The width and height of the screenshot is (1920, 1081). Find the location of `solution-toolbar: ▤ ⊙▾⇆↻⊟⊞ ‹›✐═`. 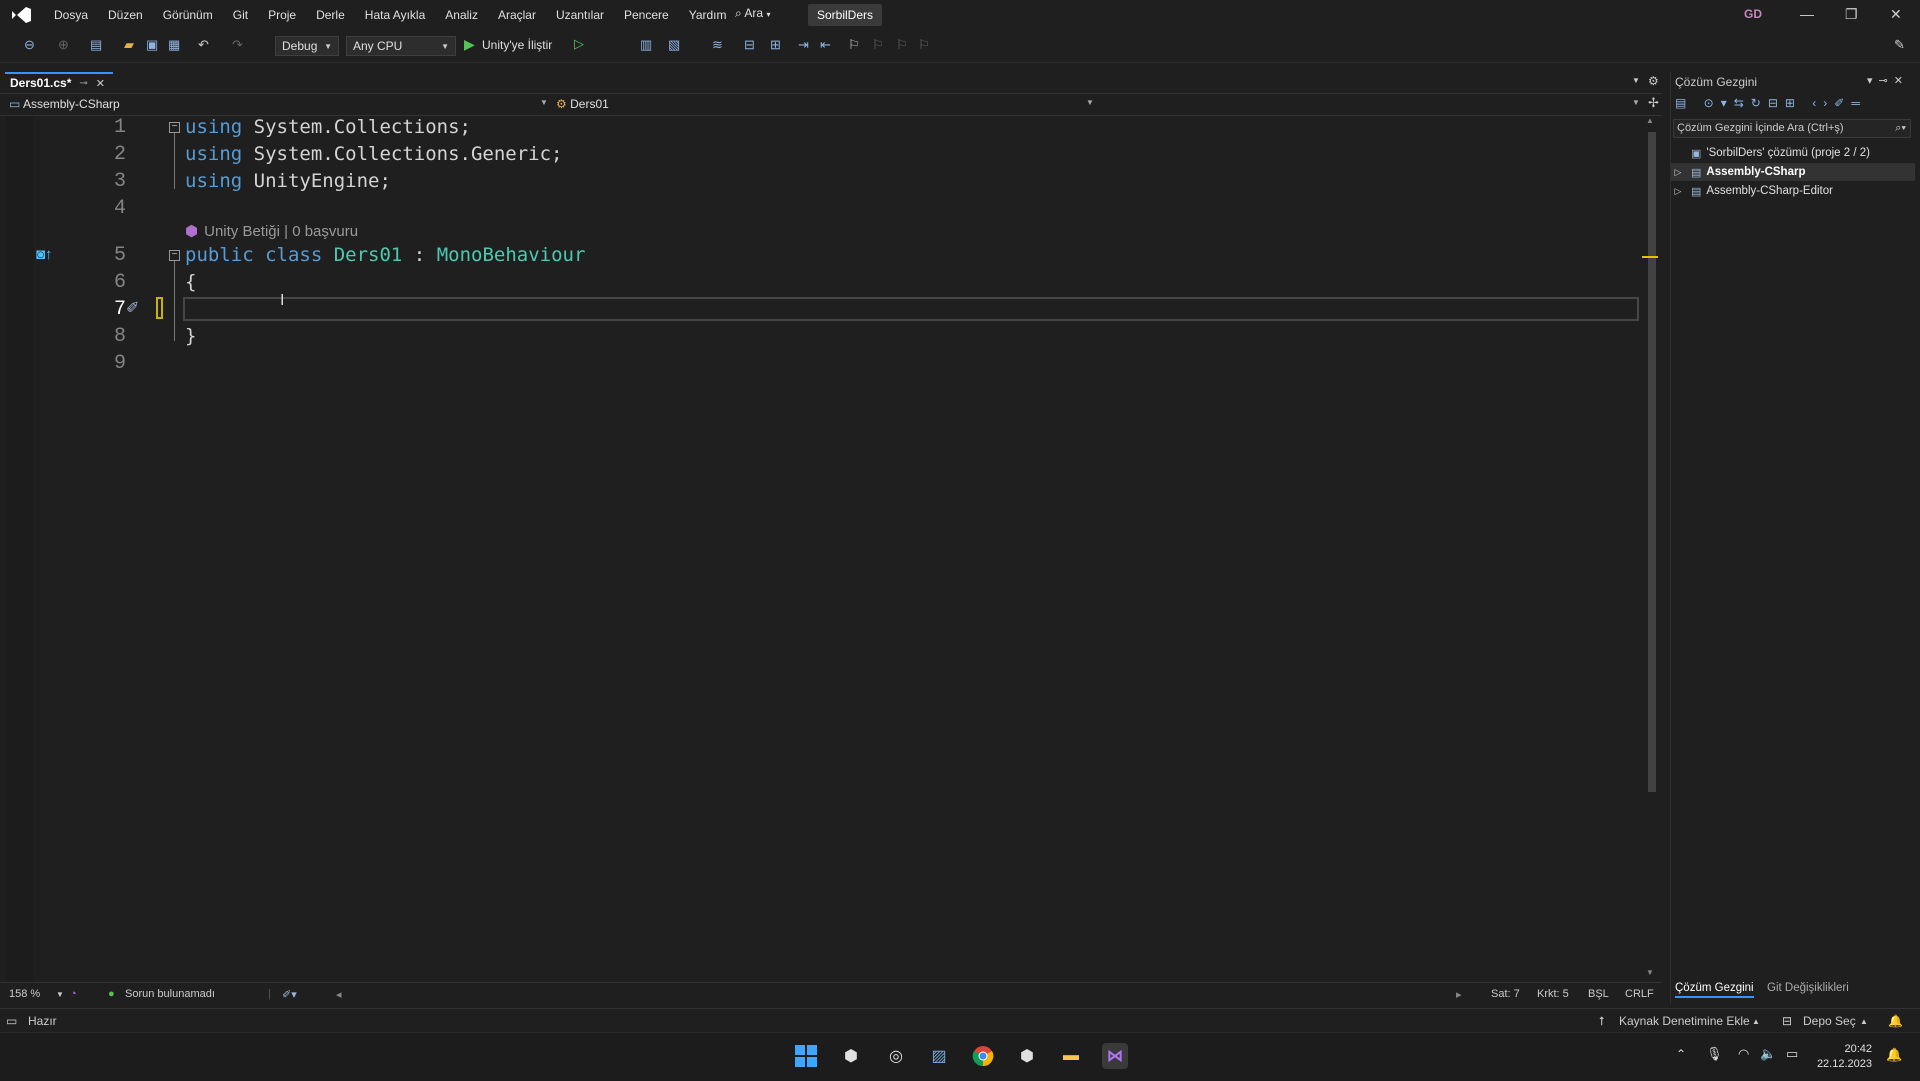

solution-toolbar: ▤ ⊙▾⇆↻⊟⊞ ‹›✐═ is located at coordinates (1793, 106).